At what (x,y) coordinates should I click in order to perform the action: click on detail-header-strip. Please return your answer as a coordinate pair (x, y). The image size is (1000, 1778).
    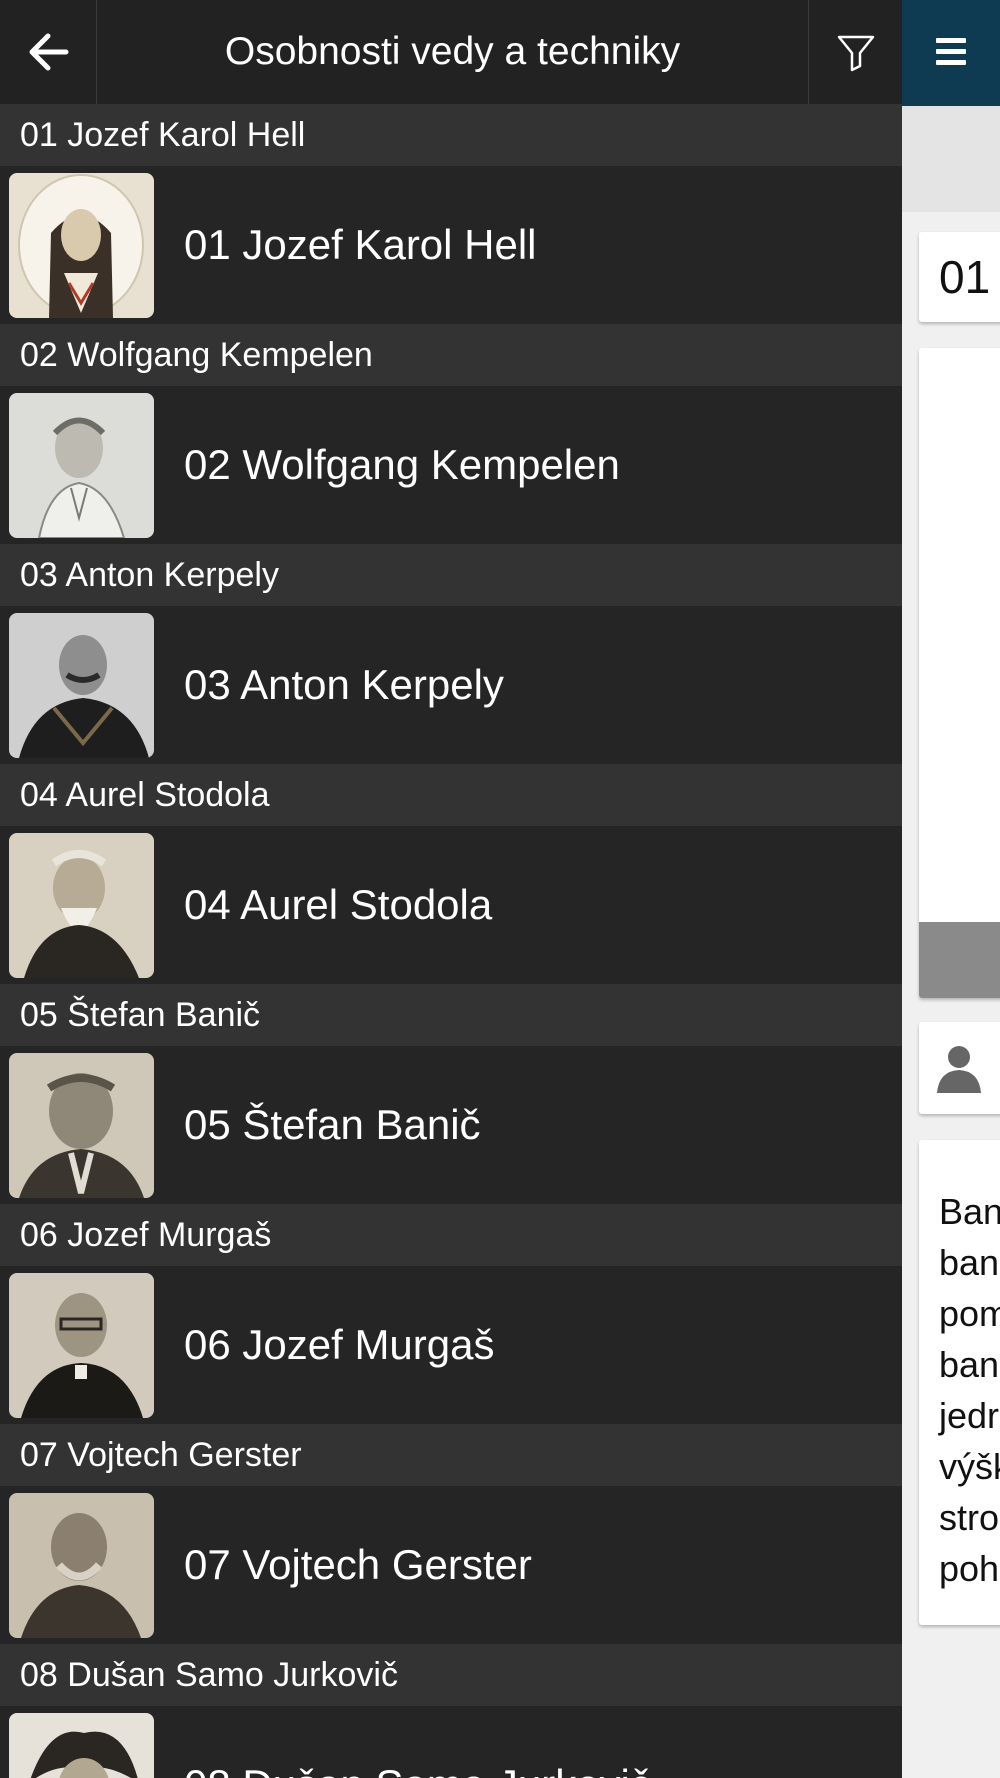
    Looking at the image, I should click on (951, 159).